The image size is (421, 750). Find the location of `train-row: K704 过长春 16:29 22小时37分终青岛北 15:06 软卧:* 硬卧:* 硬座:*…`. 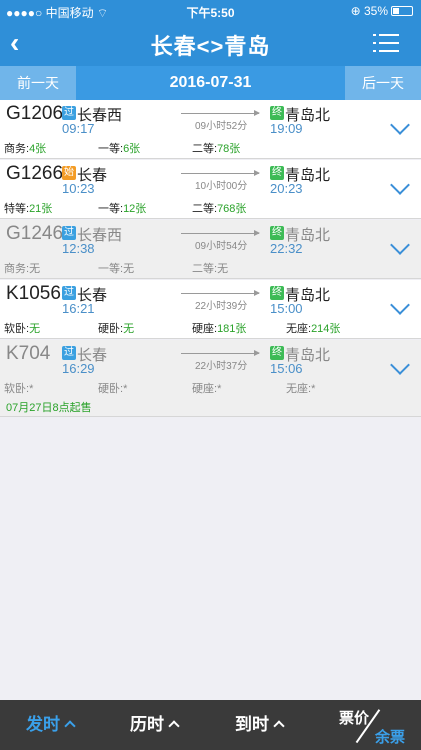

train-row: K704 过长春 16:29 22小时37分终青岛北 15:06 软卧:* 硬卧:* 硬座:*… is located at coordinates (210, 378).